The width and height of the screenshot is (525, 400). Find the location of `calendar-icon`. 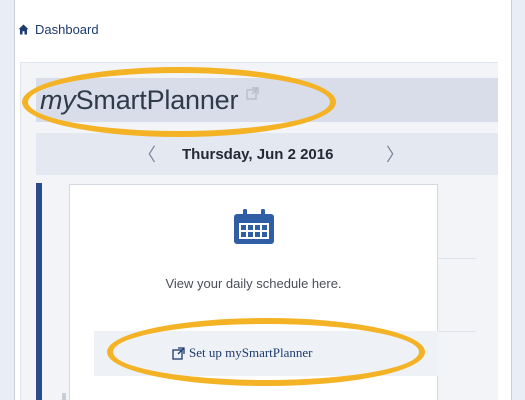

calendar-icon is located at coordinates (254, 226).